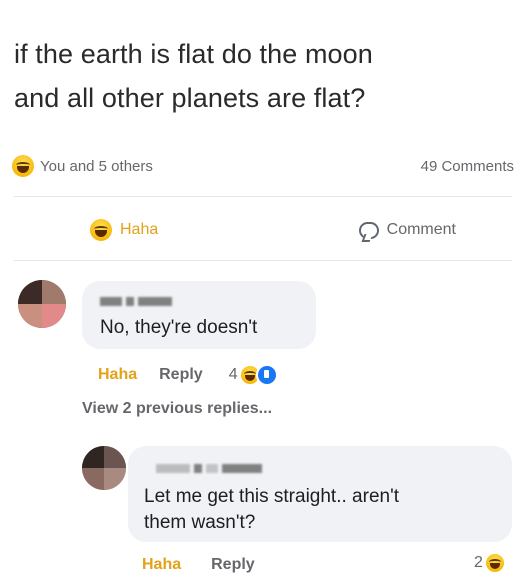  Describe the element at coordinates (199, 315) in the screenshot. I see `comment-bubble: No, they're doesn't` at that location.